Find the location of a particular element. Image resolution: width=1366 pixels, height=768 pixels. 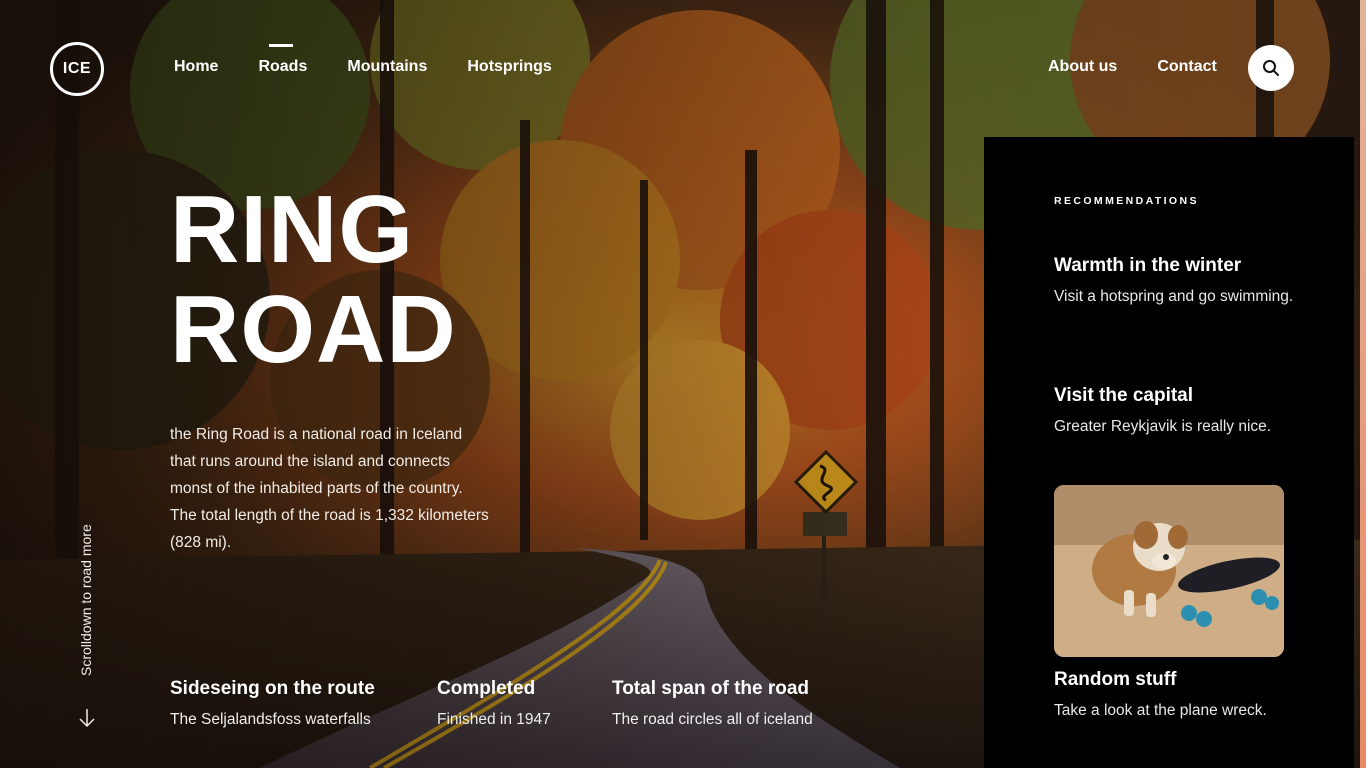

nav-home: Home is located at coordinates (196, 67).